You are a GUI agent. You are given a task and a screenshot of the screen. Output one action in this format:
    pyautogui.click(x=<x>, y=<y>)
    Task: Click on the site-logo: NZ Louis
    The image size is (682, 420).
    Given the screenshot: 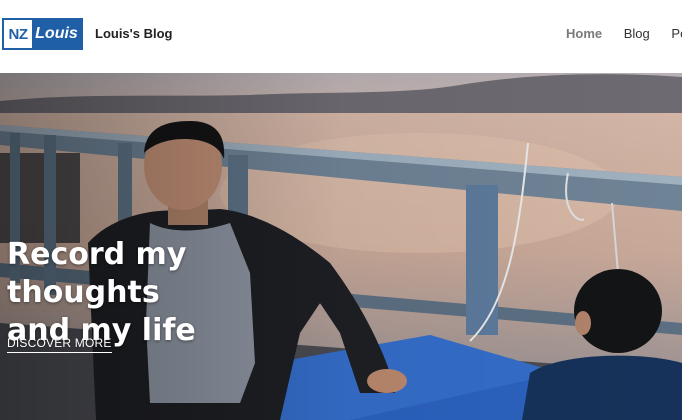 What is the action you would take?
    pyautogui.click(x=42, y=34)
    